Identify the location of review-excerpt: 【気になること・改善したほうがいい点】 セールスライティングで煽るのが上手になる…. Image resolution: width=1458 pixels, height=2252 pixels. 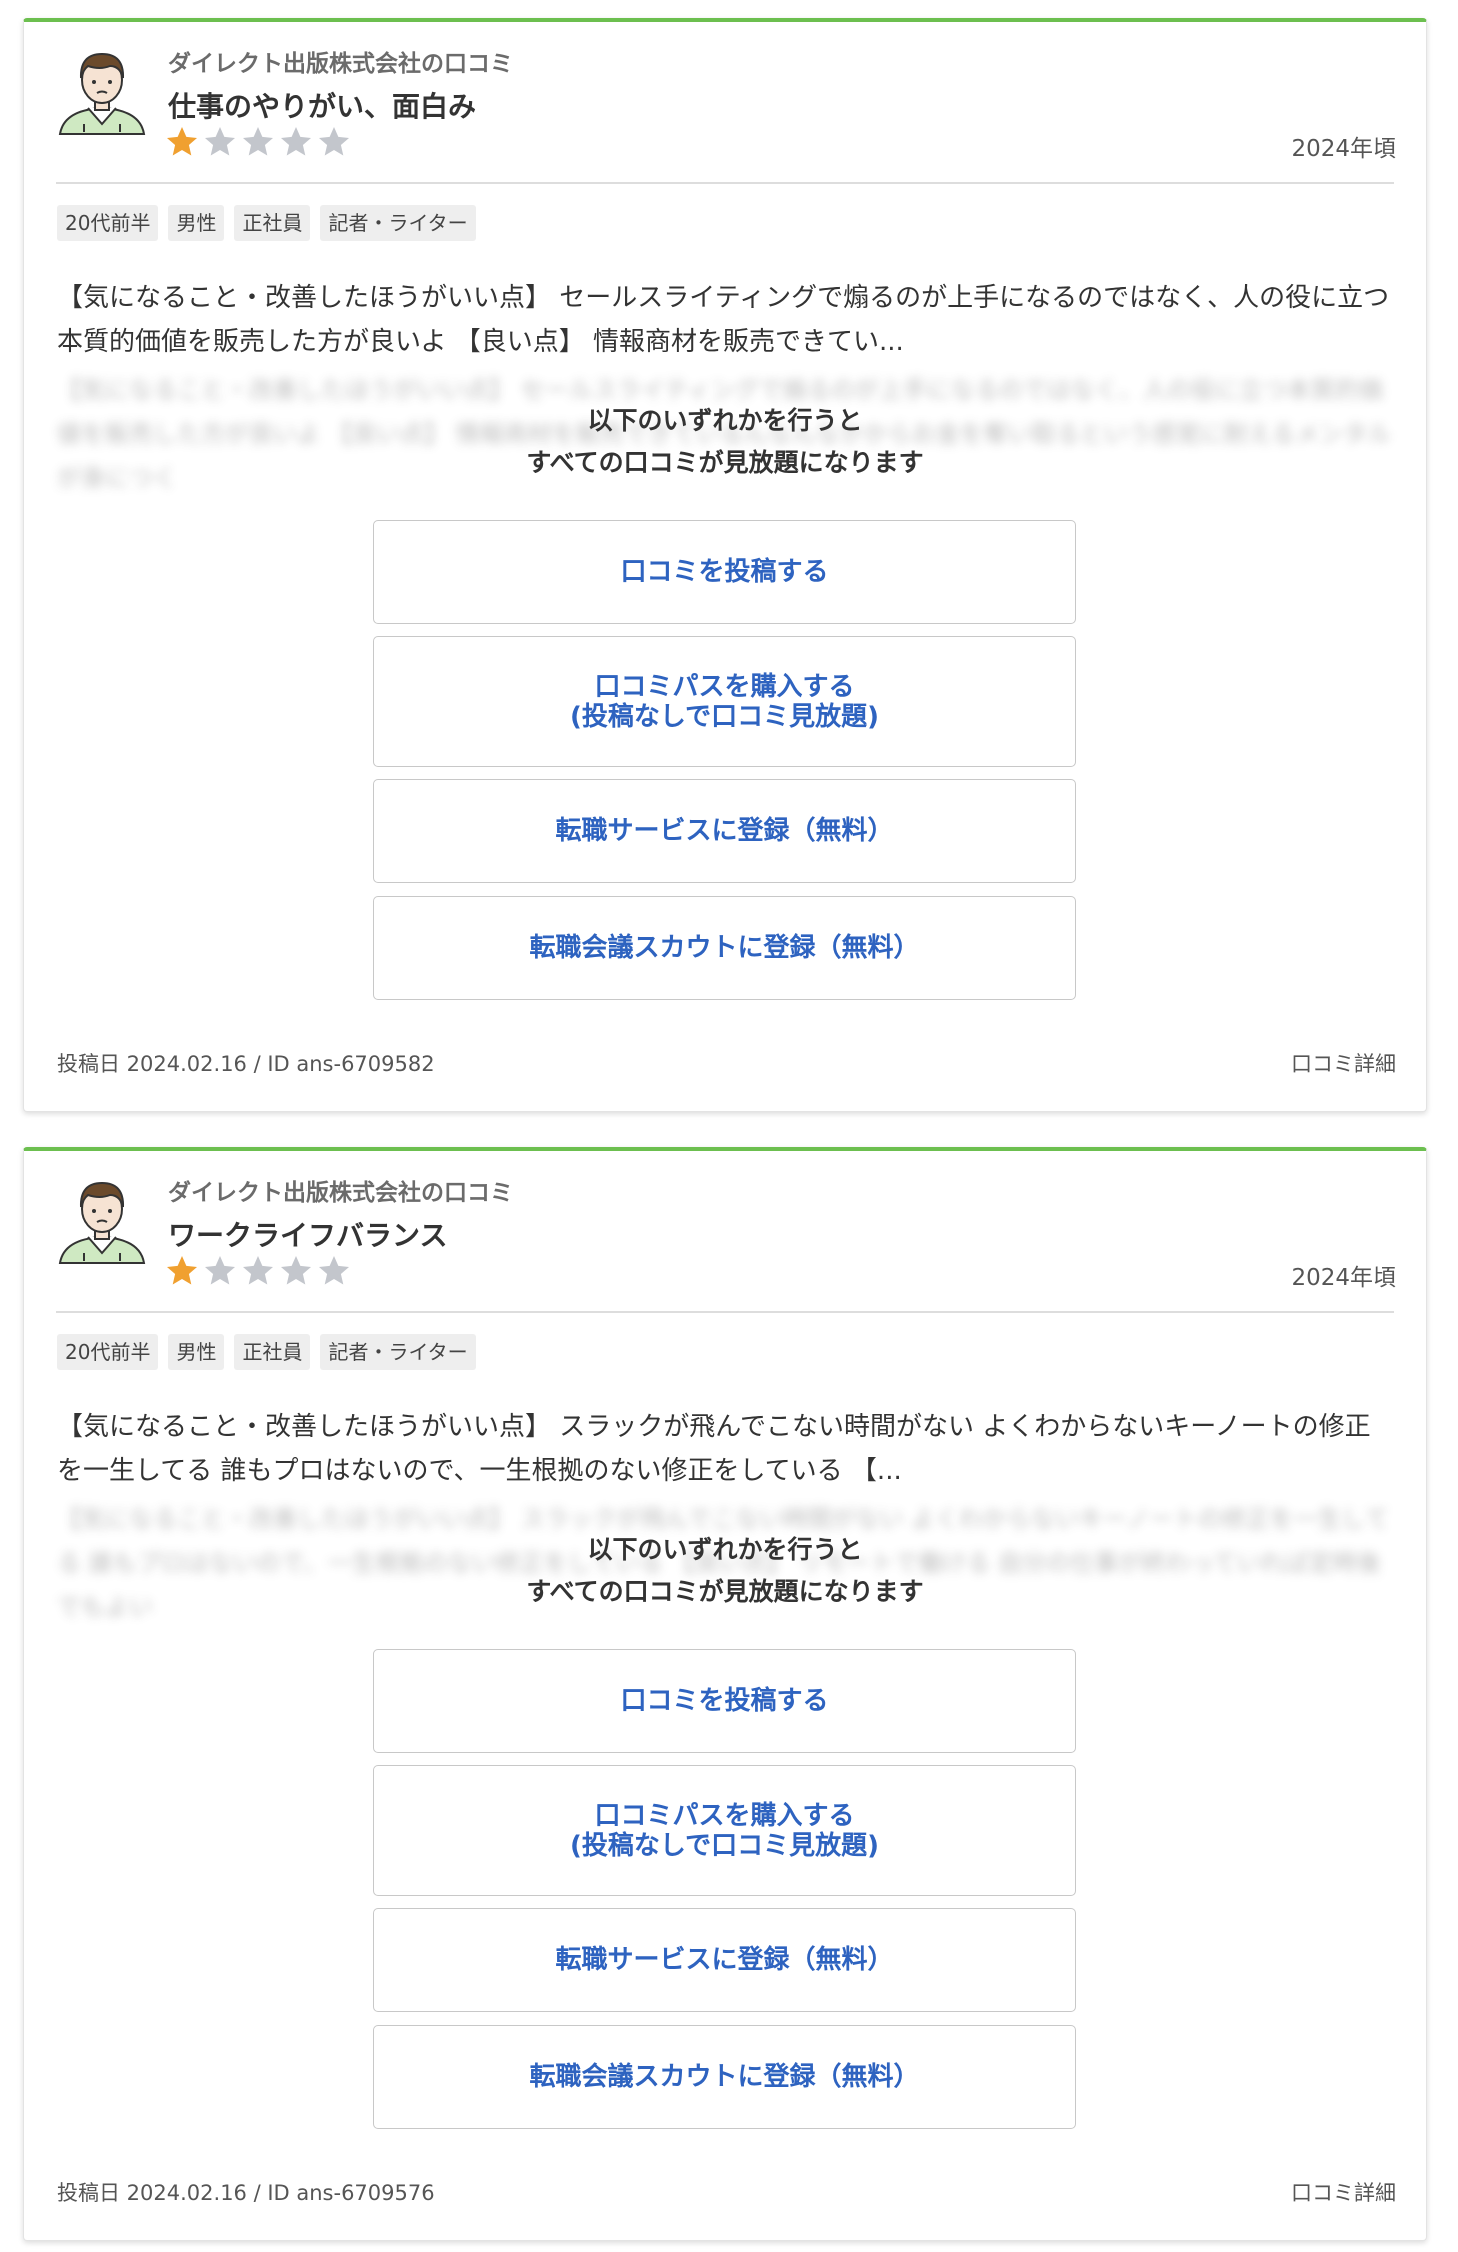
(723, 320).